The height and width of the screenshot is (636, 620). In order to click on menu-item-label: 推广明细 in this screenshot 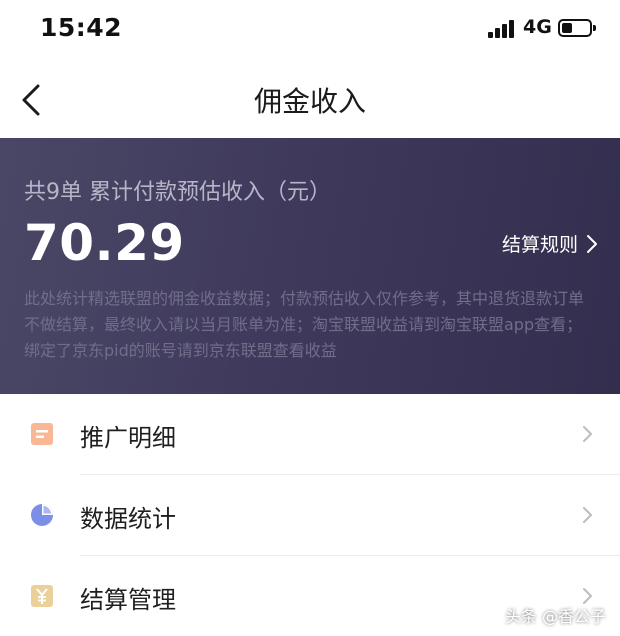, I will do `click(128, 438)`.